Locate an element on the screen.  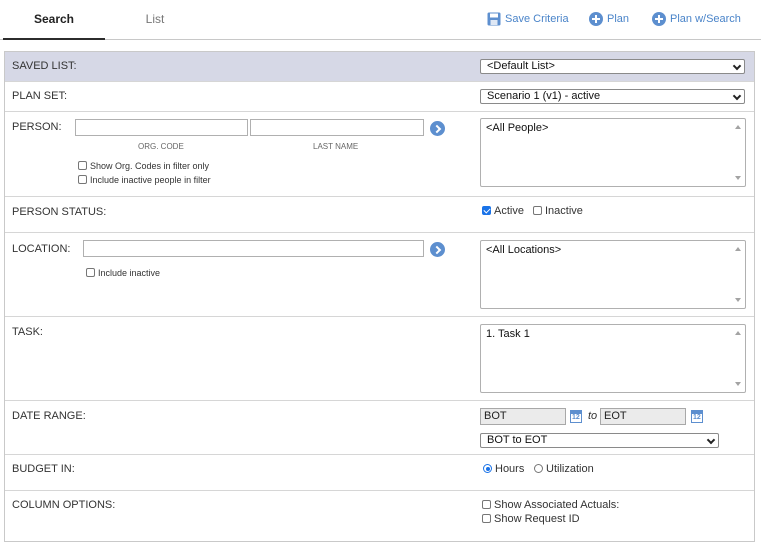
plan-label: Plan is located at coordinates (618, 19).